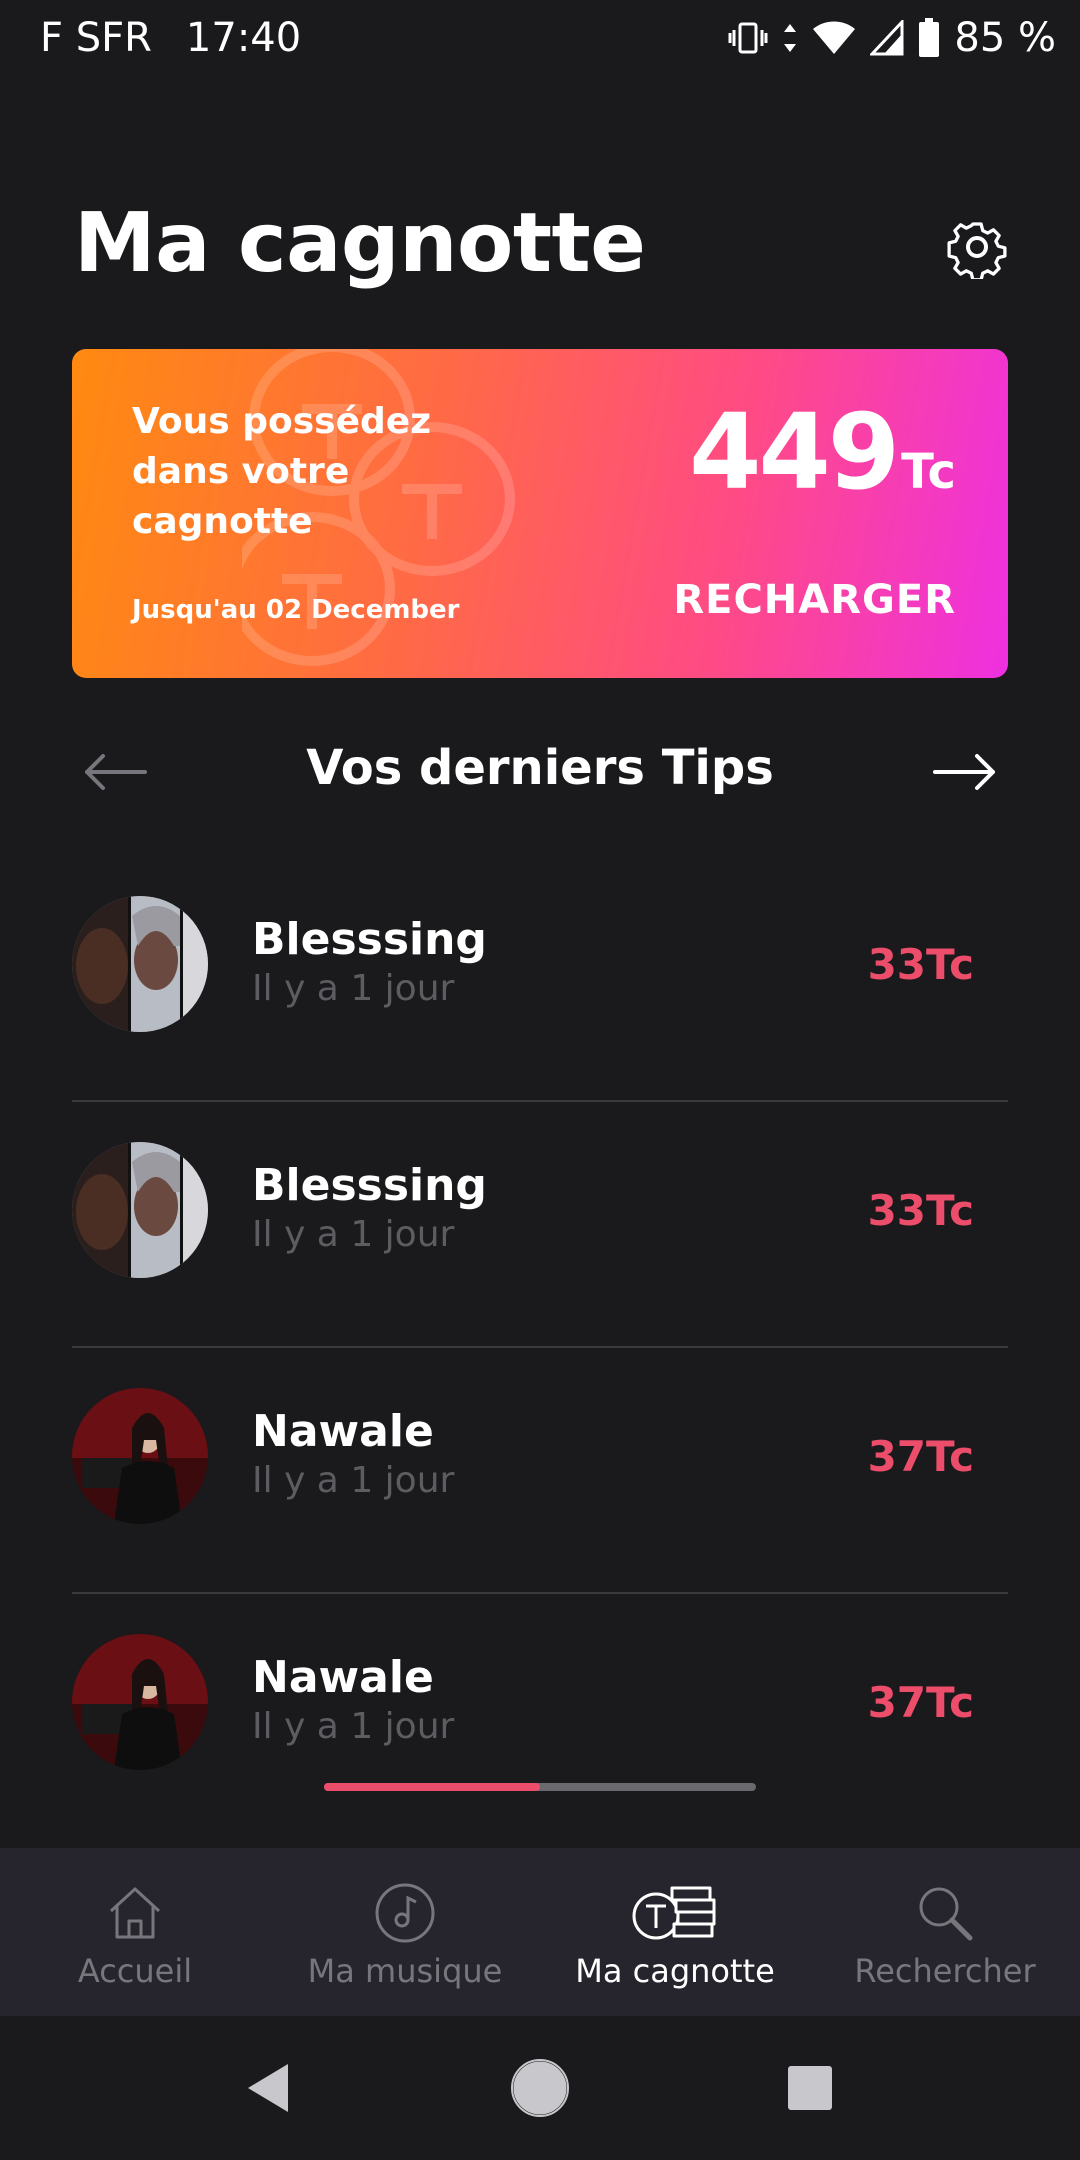 This screenshot has height=2160, width=1080. Describe the element at coordinates (540, 38) in the screenshot. I see `status-bar: F SFR 17:40 85 %` at that location.